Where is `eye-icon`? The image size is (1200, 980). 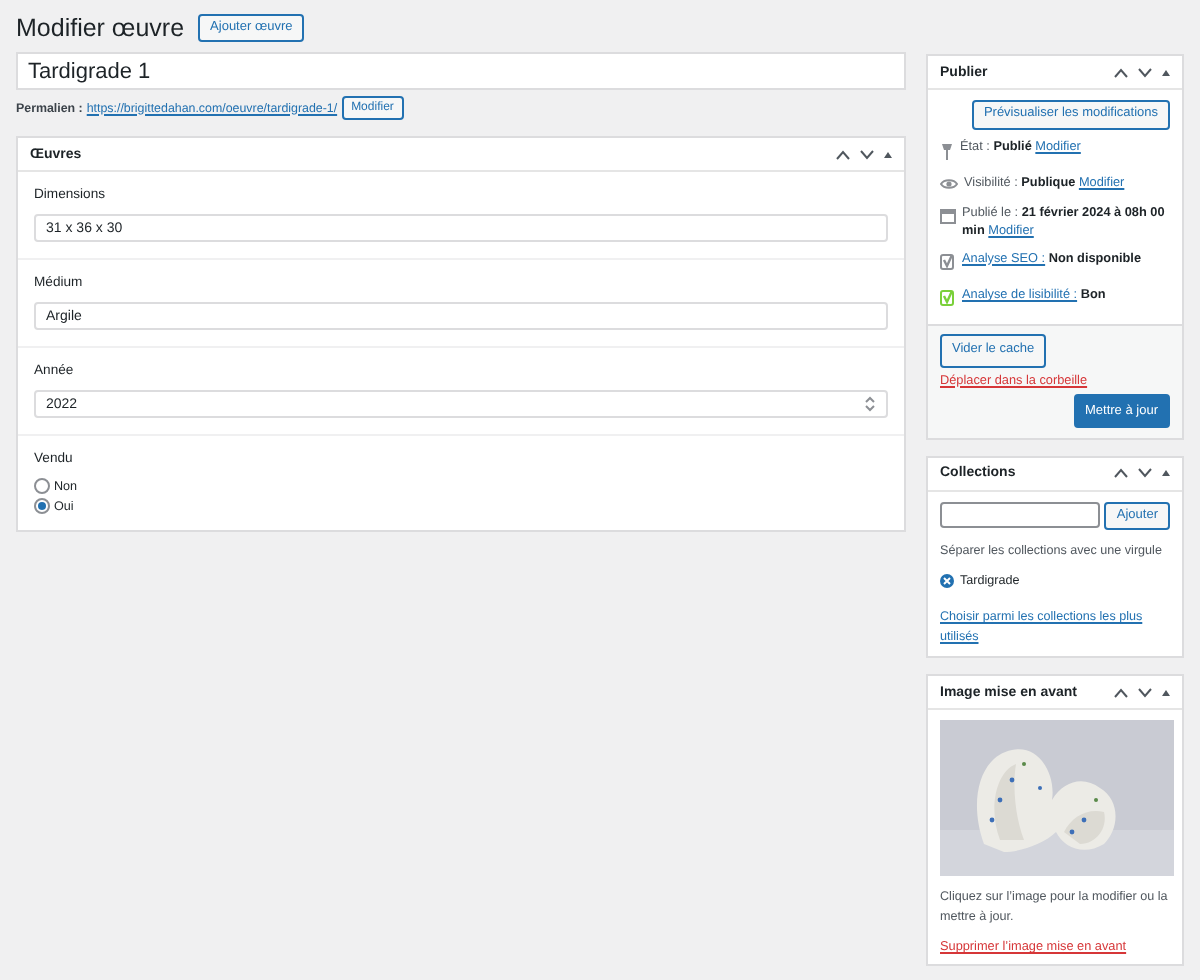
eye-icon is located at coordinates (949, 183).